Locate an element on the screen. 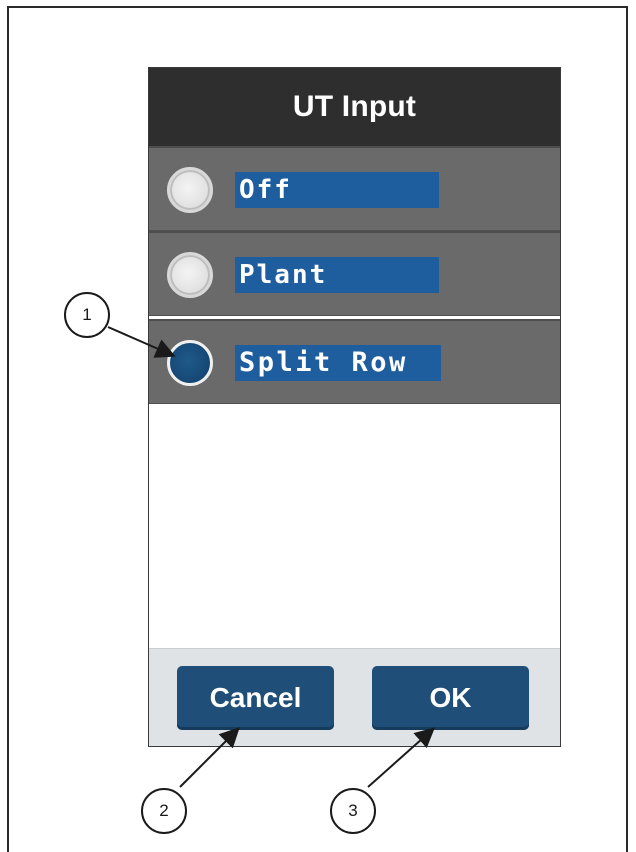 The height and width of the screenshot is (852, 636). callout-2: 2 is located at coordinates (164, 811).